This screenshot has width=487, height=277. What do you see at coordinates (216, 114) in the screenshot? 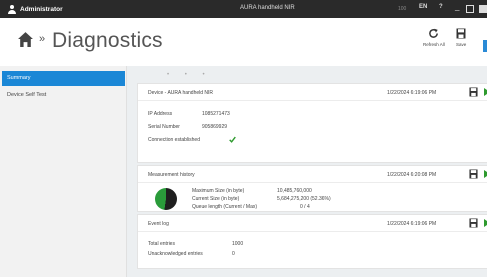
I see `ip-address-value: 1085271473` at bounding box center [216, 114].